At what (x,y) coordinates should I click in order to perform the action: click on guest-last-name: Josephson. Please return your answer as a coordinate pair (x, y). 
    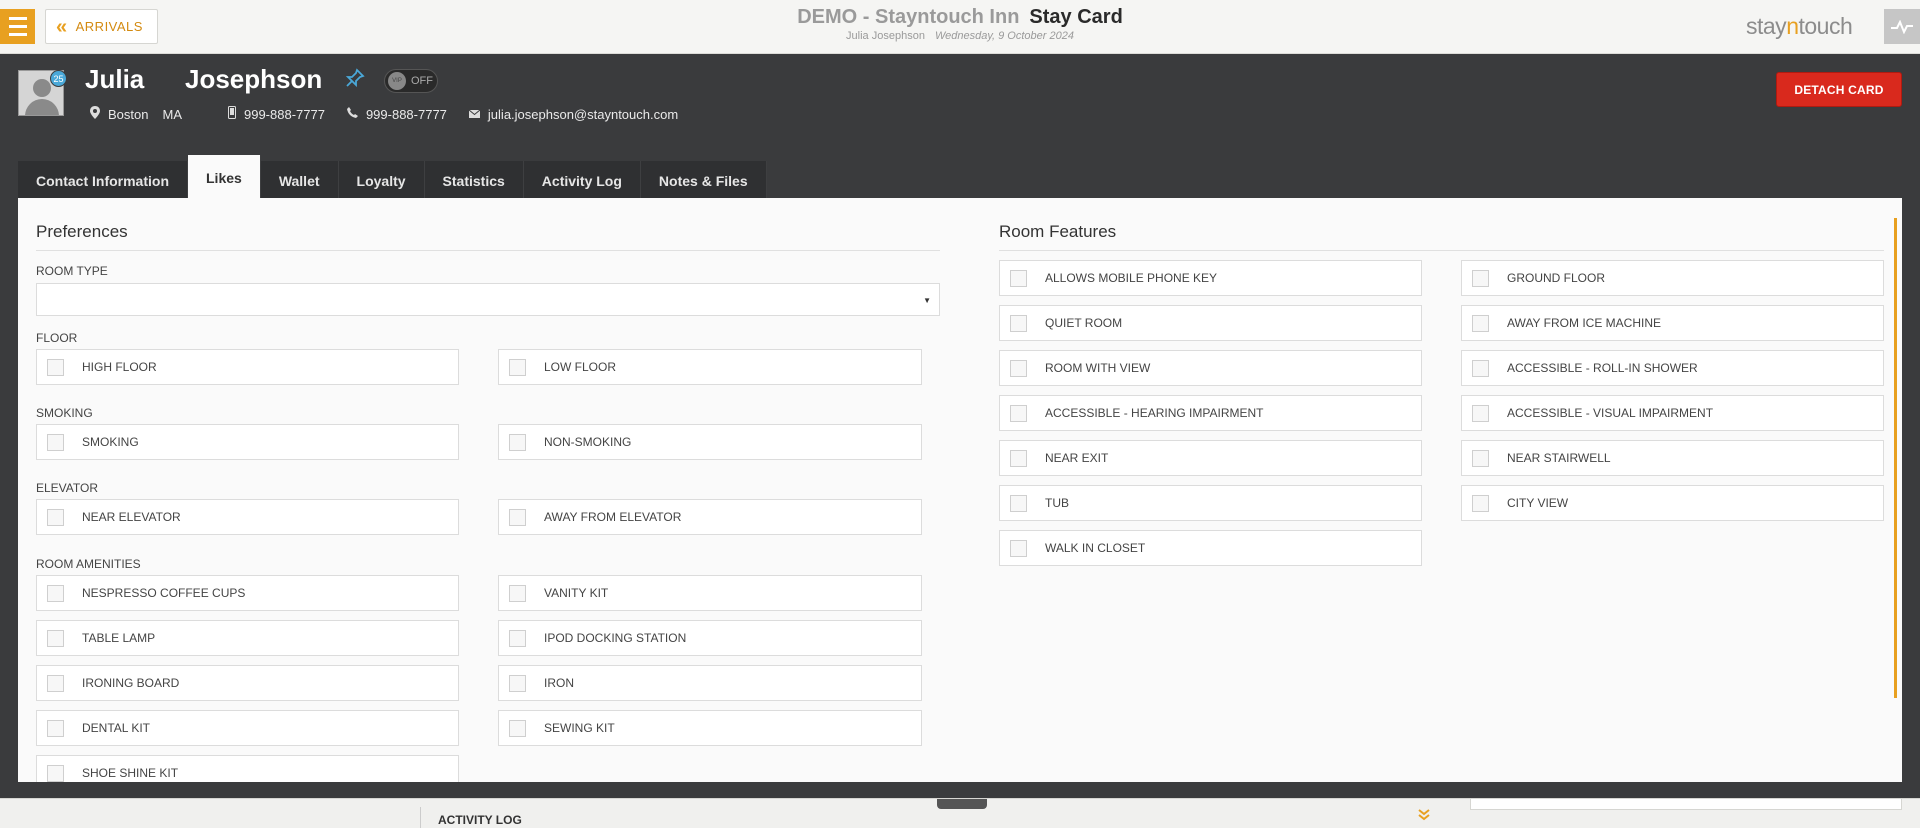
    Looking at the image, I should click on (253, 79).